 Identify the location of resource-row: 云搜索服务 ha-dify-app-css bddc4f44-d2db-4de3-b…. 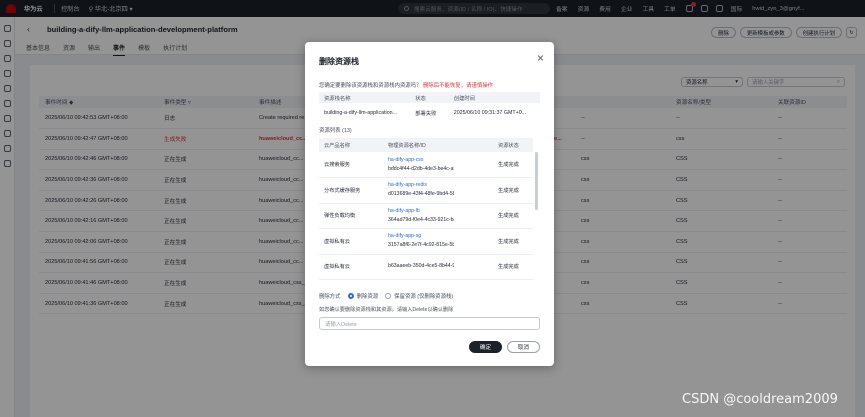
(426, 165).